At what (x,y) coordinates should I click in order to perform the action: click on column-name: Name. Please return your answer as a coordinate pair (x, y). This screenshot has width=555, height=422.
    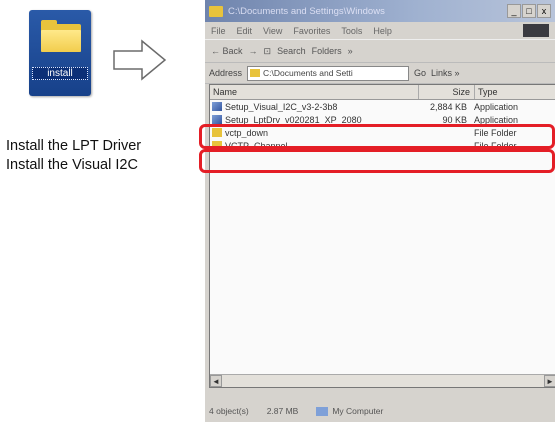
    Looking at the image, I should click on (314, 92).